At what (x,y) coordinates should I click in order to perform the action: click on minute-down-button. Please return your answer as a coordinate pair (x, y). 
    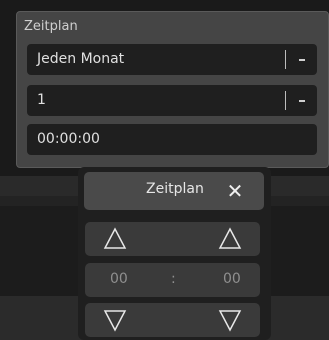
    Looking at the image, I should click on (230, 320).